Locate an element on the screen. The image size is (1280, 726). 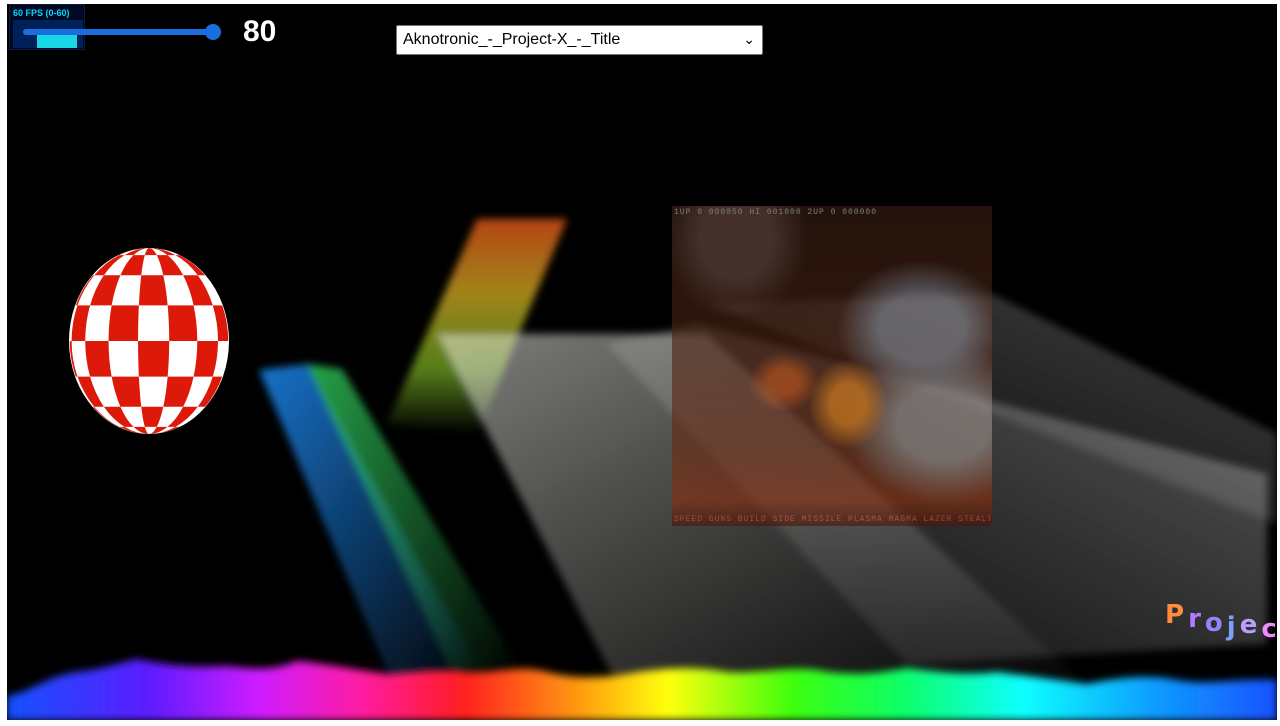
scroll-letter: j is located at coordinates (1231, 627).